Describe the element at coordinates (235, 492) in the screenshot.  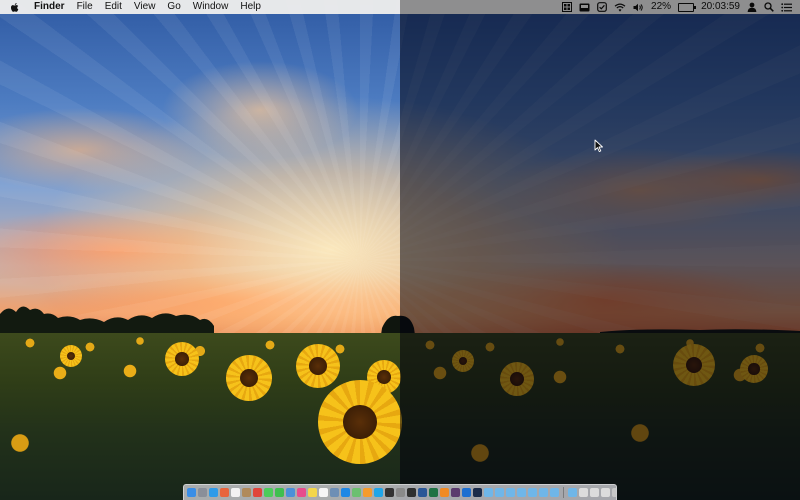
I see `calendar-icon` at that location.